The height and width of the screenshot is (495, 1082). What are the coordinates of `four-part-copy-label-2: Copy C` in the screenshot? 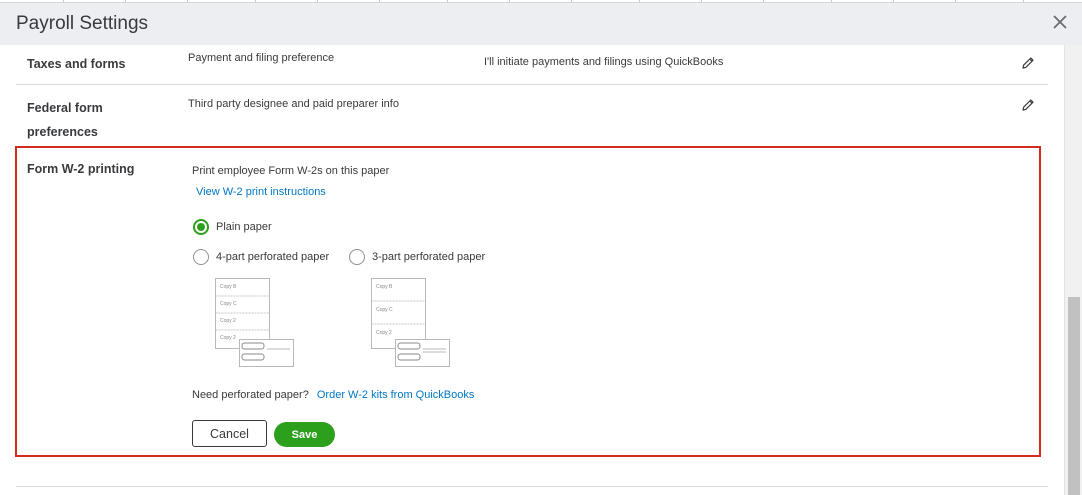 It's located at (228, 304).